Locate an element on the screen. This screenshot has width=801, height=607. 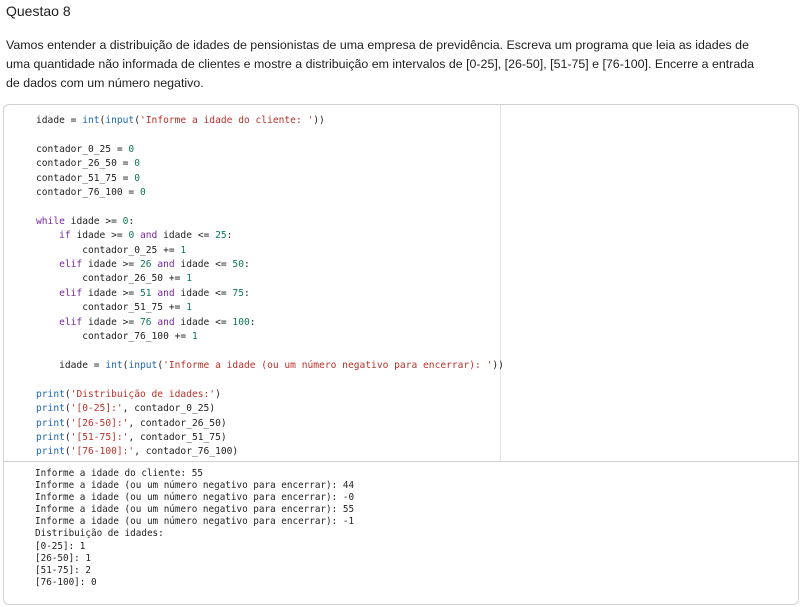
output-line: [26-50]: 1 is located at coordinates (63, 558).